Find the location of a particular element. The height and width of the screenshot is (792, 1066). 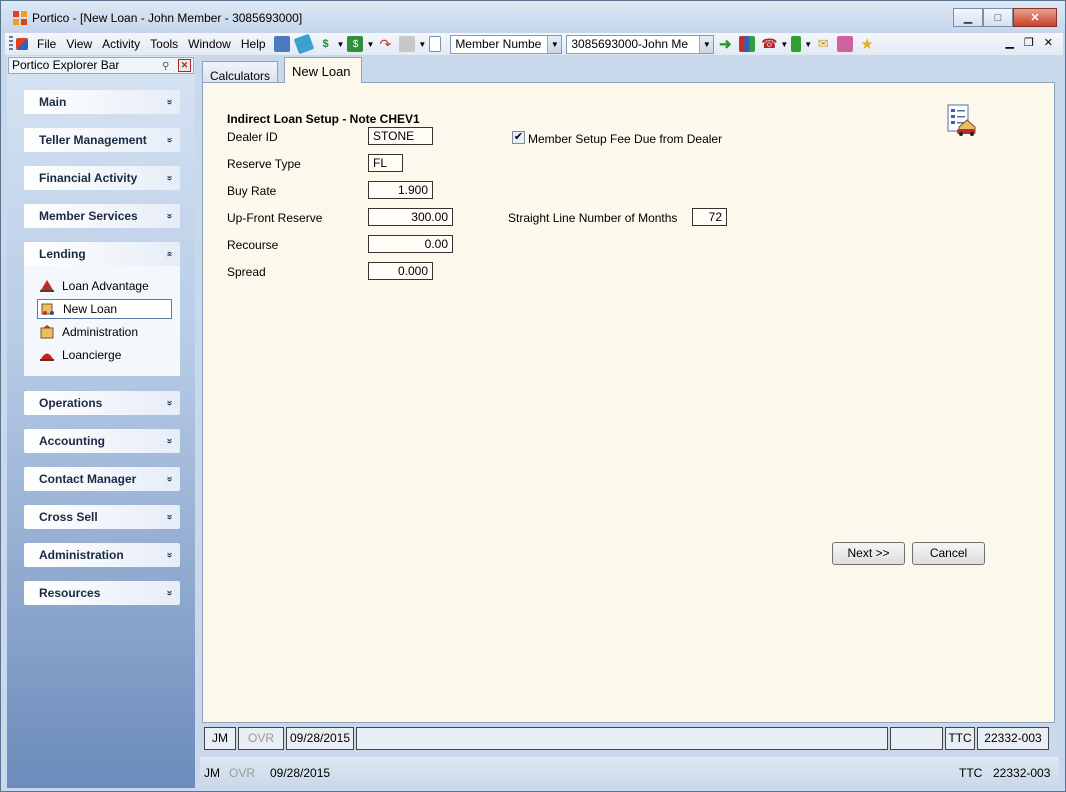

menu-help: Help is located at coordinates (253, 44).